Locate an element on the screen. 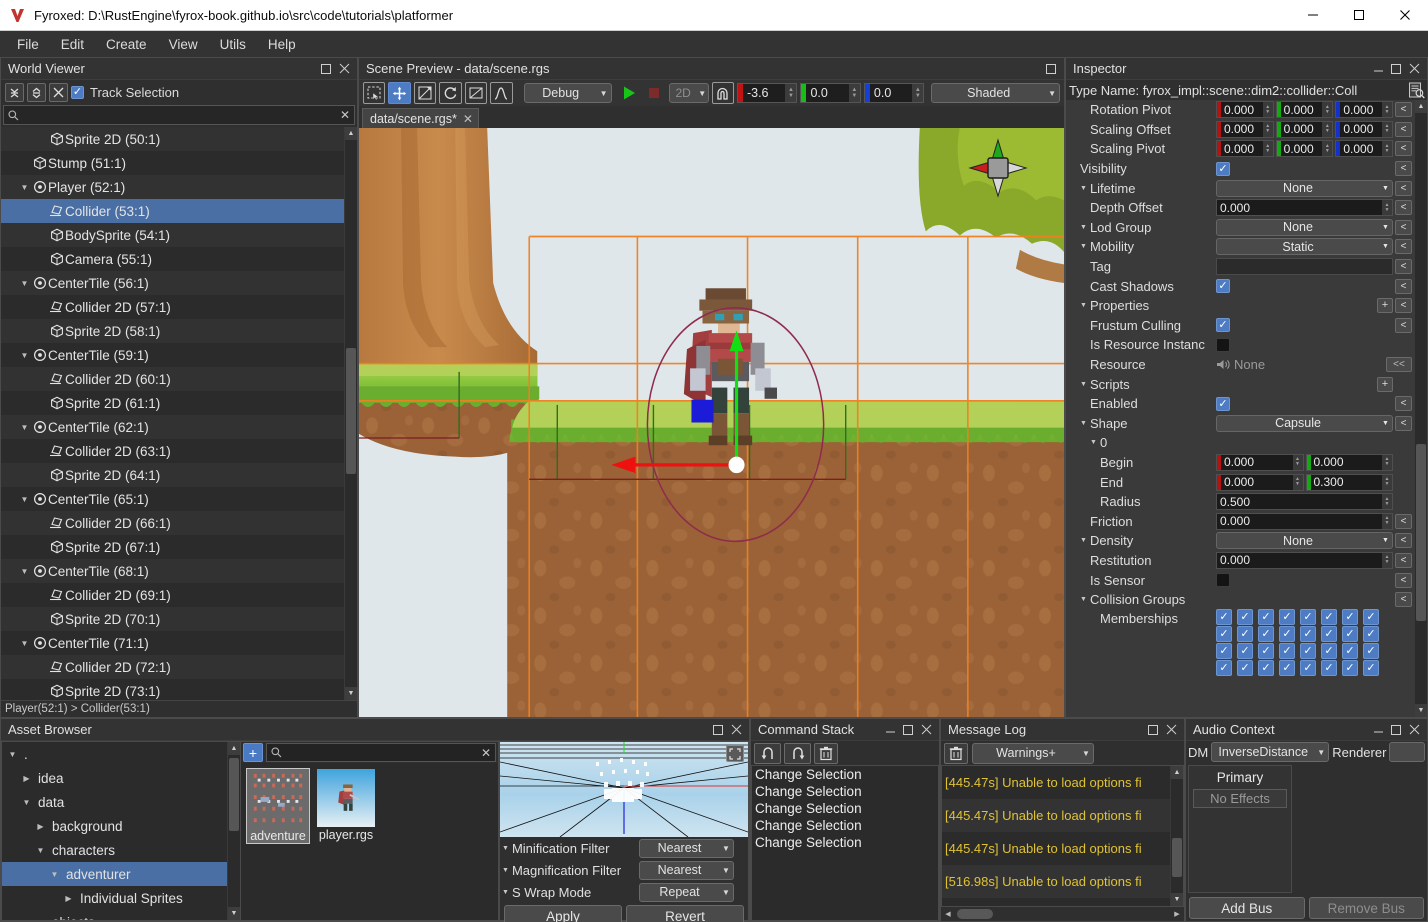 The image size is (1428, 922). world-viewer-maximize-button is located at coordinates (326, 69).